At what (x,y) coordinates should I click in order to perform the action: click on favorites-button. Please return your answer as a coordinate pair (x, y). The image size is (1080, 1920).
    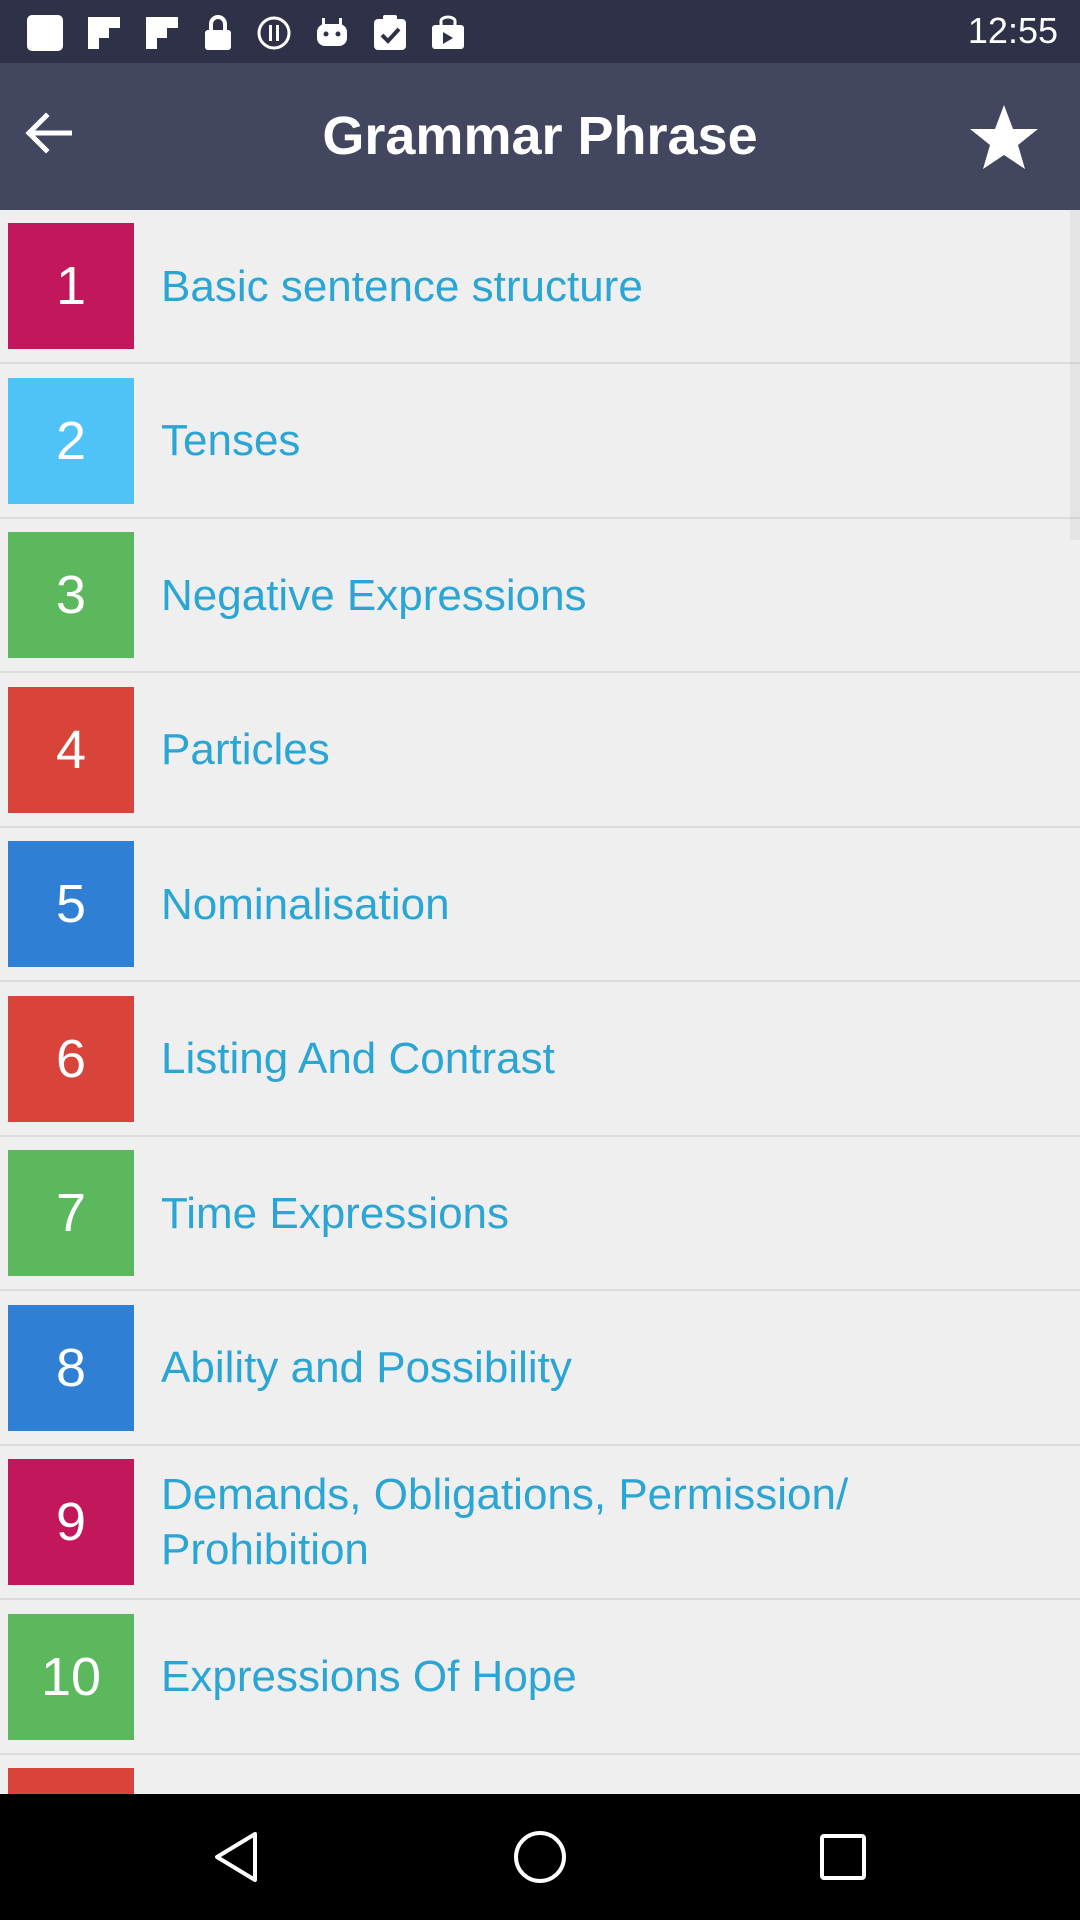
    Looking at the image, I should click on (1004, 137).